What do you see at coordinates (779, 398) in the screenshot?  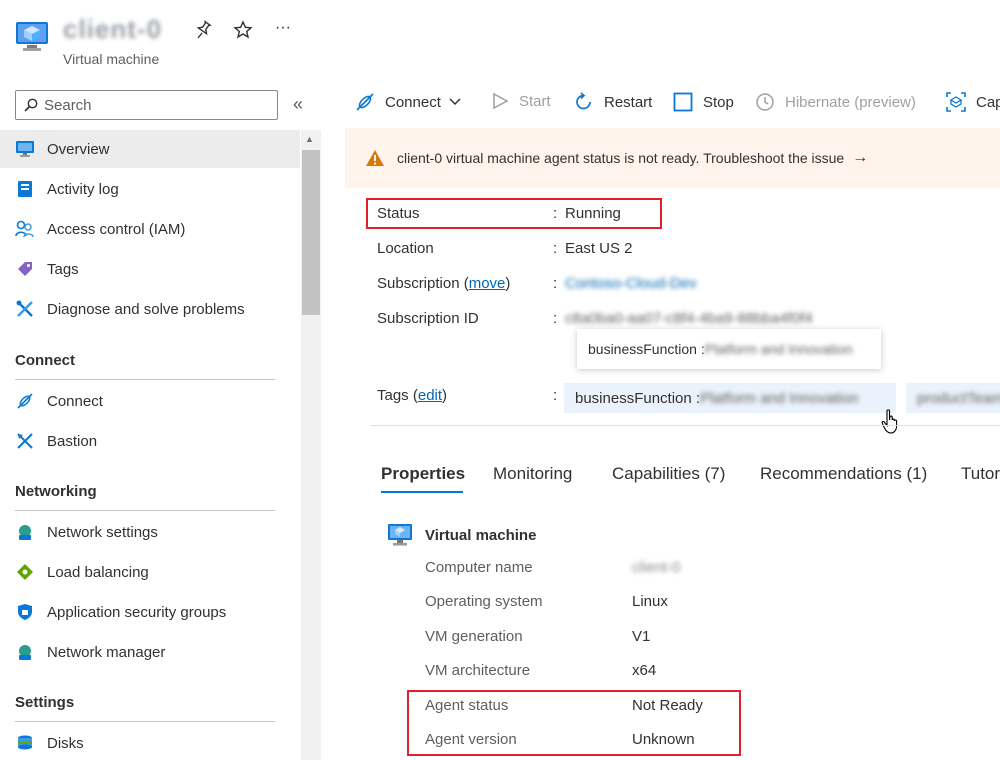 I see `tag-value: Platform and Innovation` at bounding box center [779, 398].